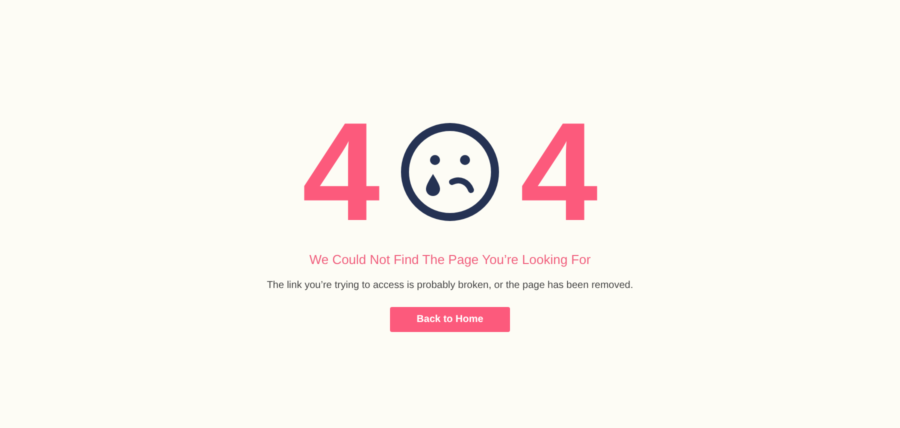 This screenshot has width=900, height=428. What do you see at coordinates (450, 172) in the screenshot?
I see `sad-face-icon` at bounding box center [450, 172].